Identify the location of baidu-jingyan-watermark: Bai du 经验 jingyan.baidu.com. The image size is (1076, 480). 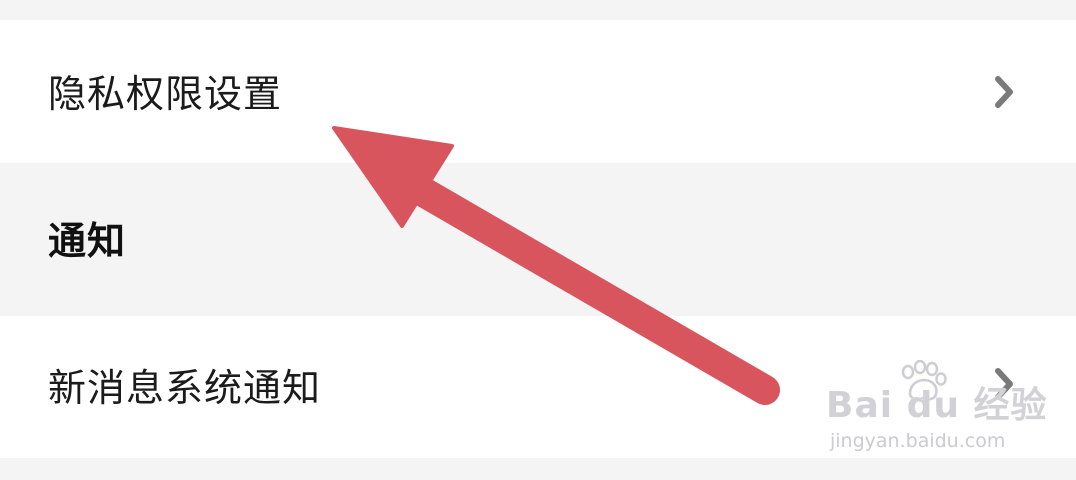
(936, 409).